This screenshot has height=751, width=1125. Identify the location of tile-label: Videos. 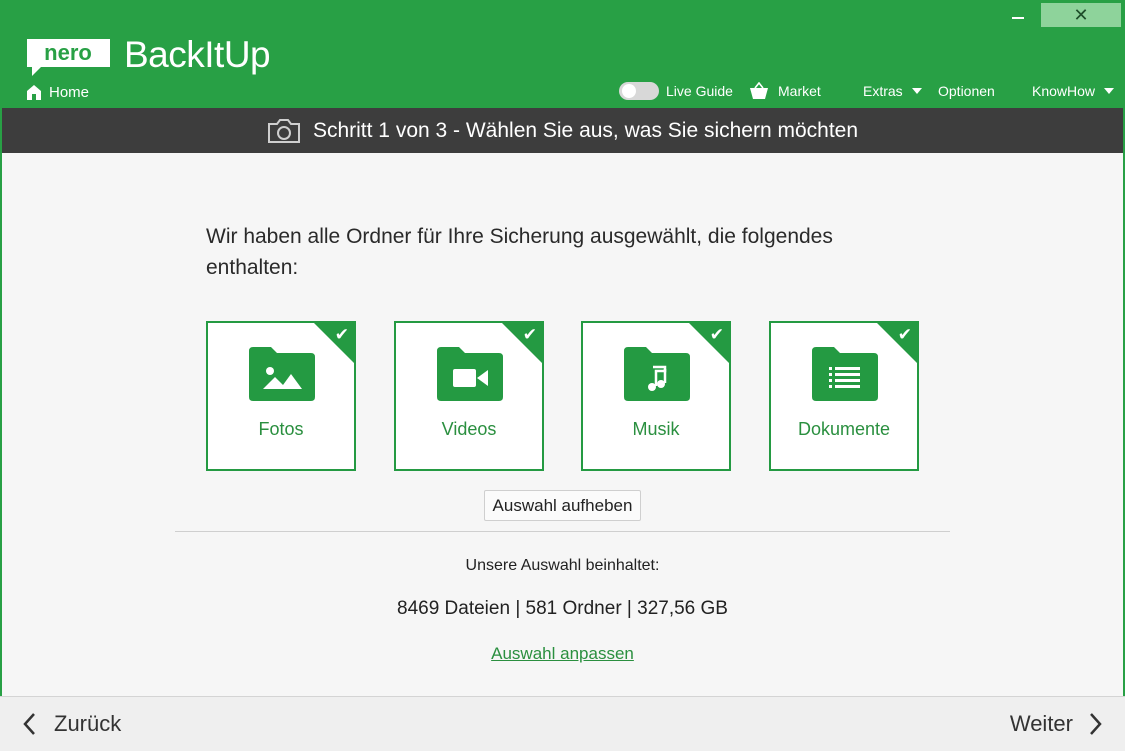
(469, 429).